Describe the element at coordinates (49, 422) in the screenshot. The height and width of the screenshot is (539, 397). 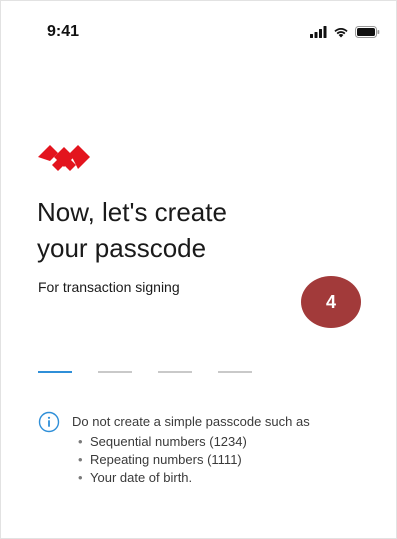
I see `info-icon` at that location.